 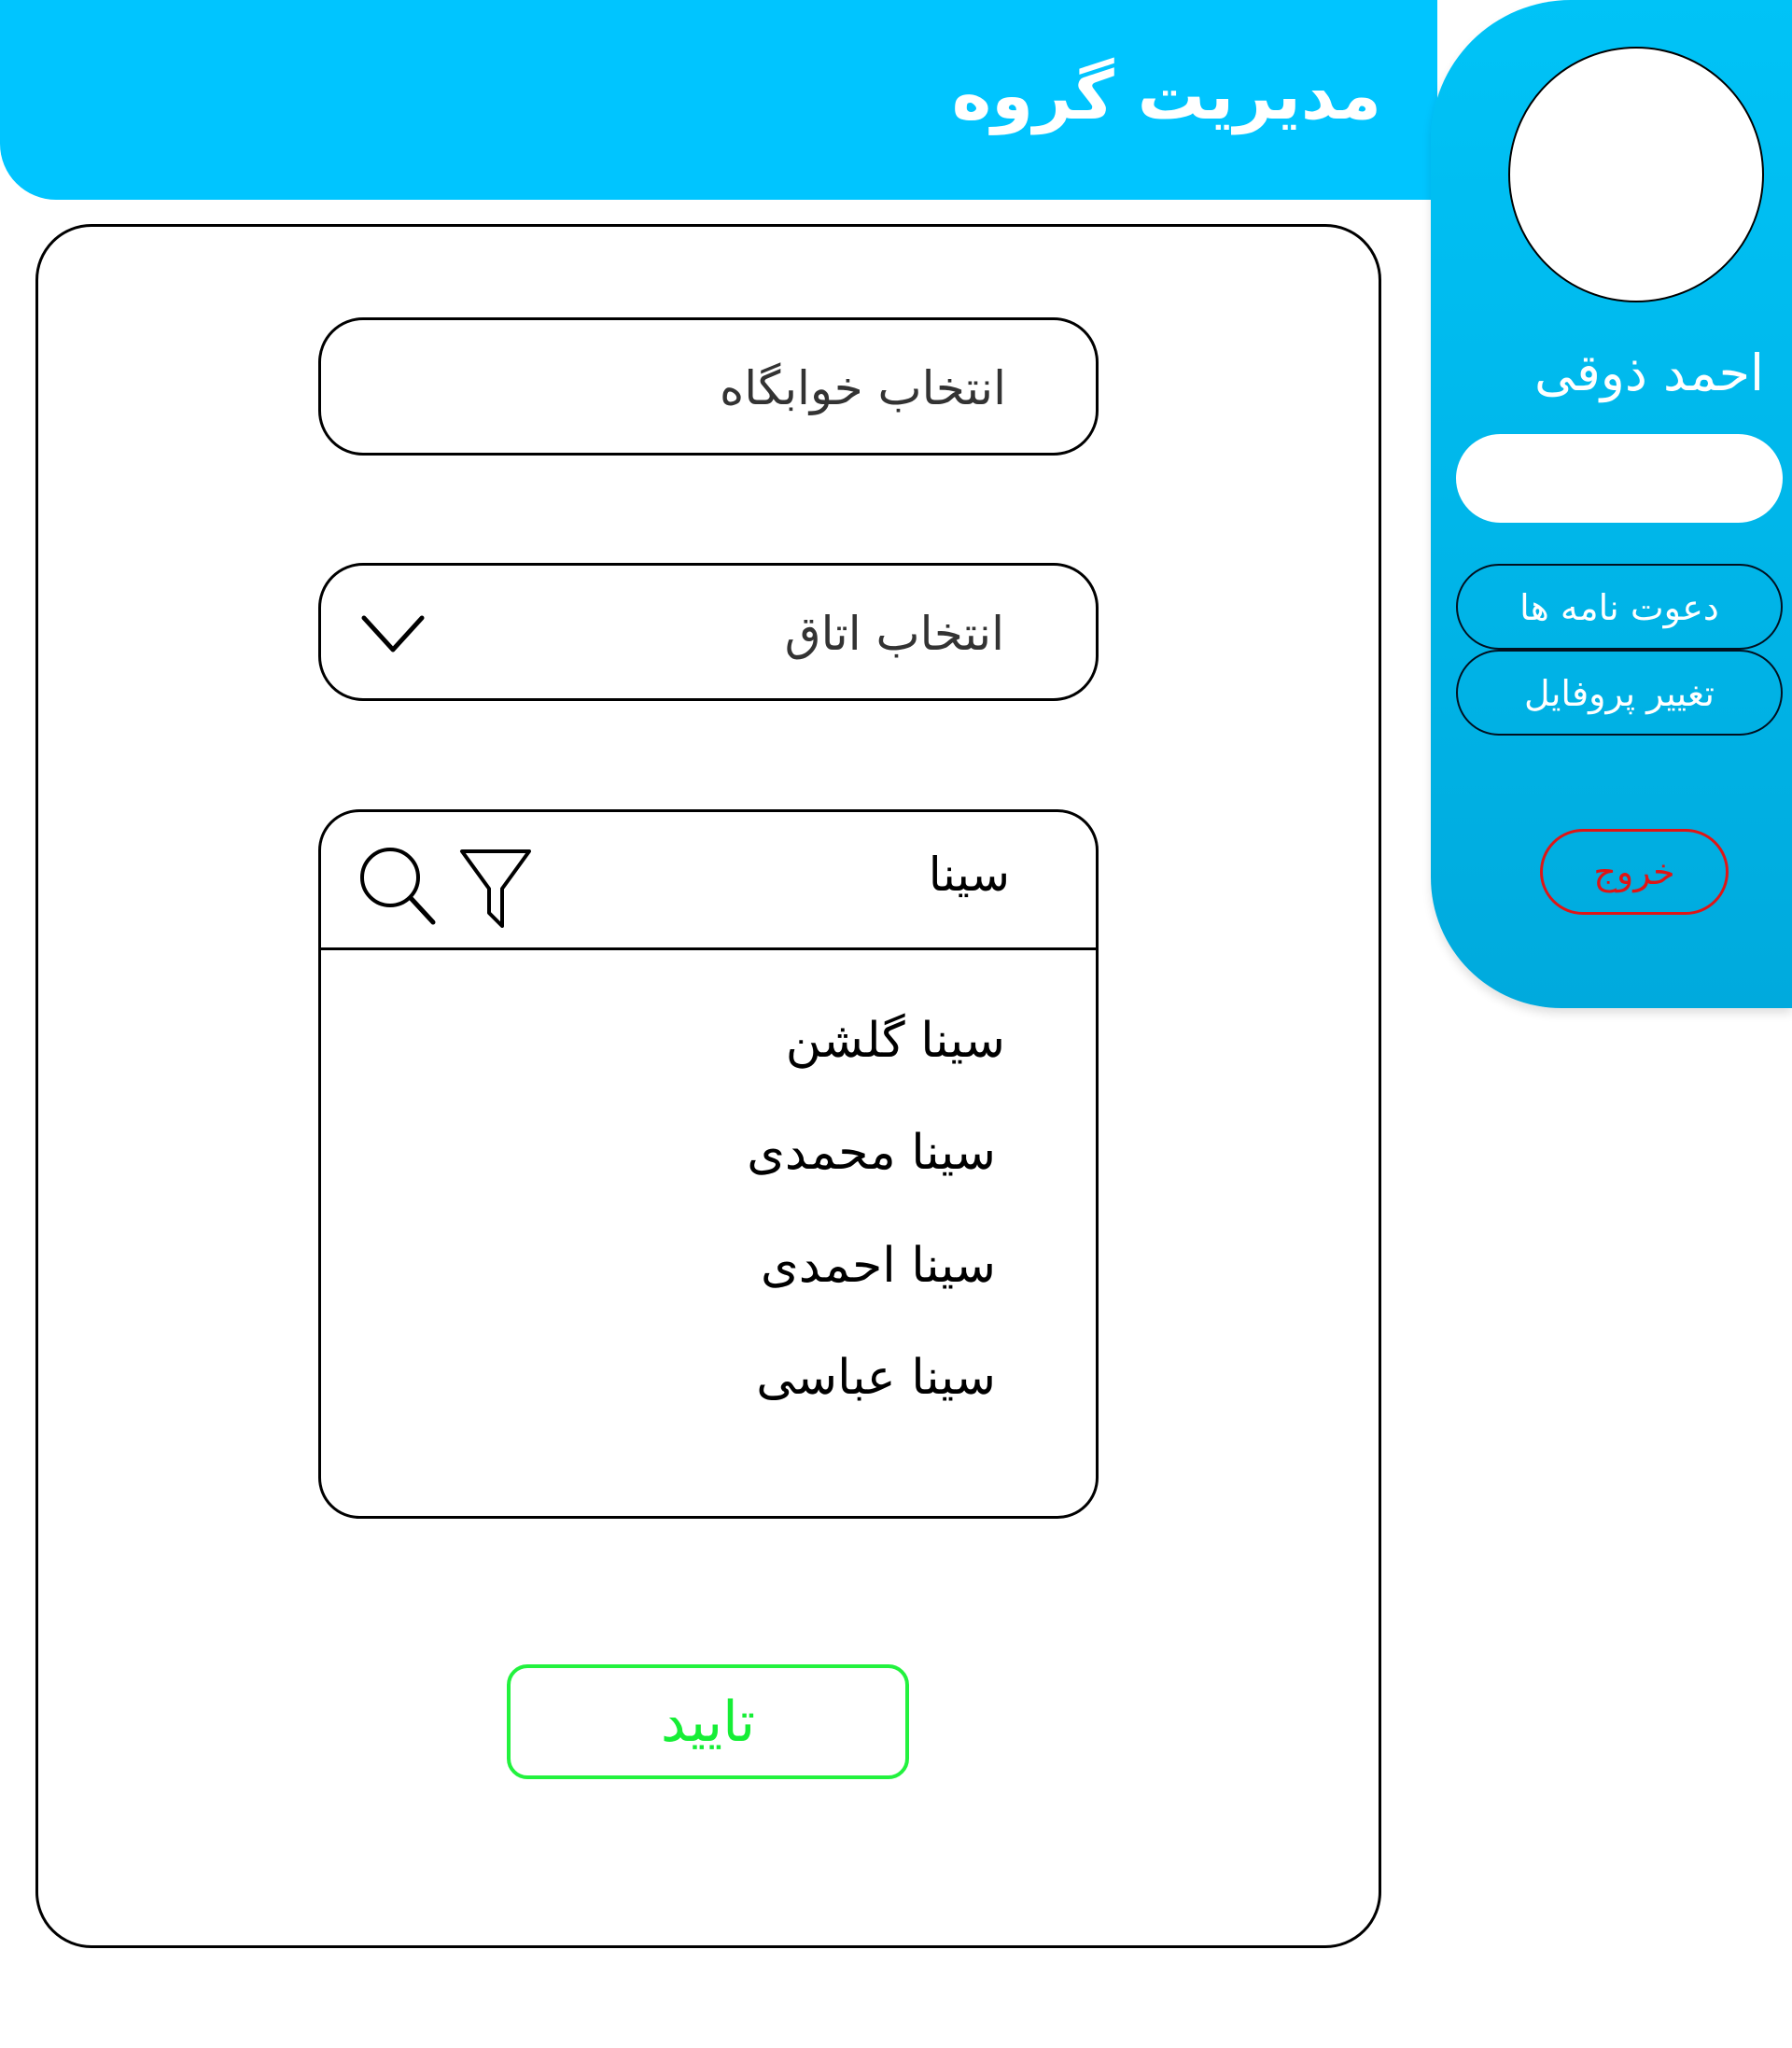 What do you see at coordinates (863, 388) in the screenshot?
I see `dorm-select-label: انتخاب خوابگاه` at bounding box center [863, 388].